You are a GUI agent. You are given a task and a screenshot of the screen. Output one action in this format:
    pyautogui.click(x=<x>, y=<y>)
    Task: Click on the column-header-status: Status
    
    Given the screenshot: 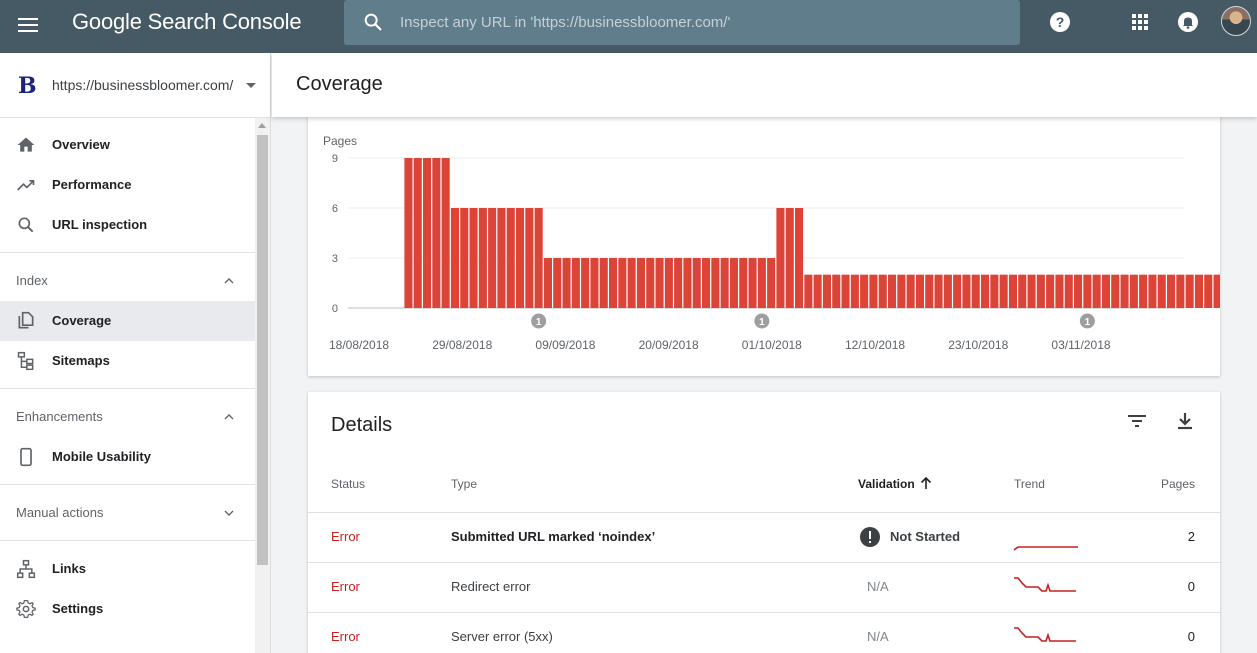 What is the action you would take?
    pyautogui.click(x=348, y=484)
    